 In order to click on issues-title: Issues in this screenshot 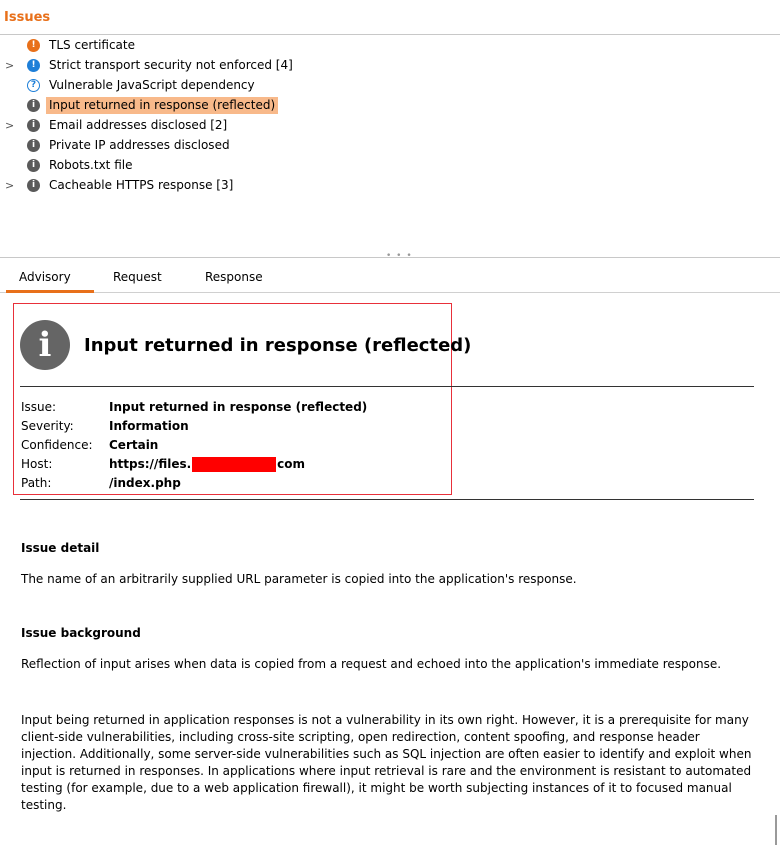, I will do `click(27, 17)`.